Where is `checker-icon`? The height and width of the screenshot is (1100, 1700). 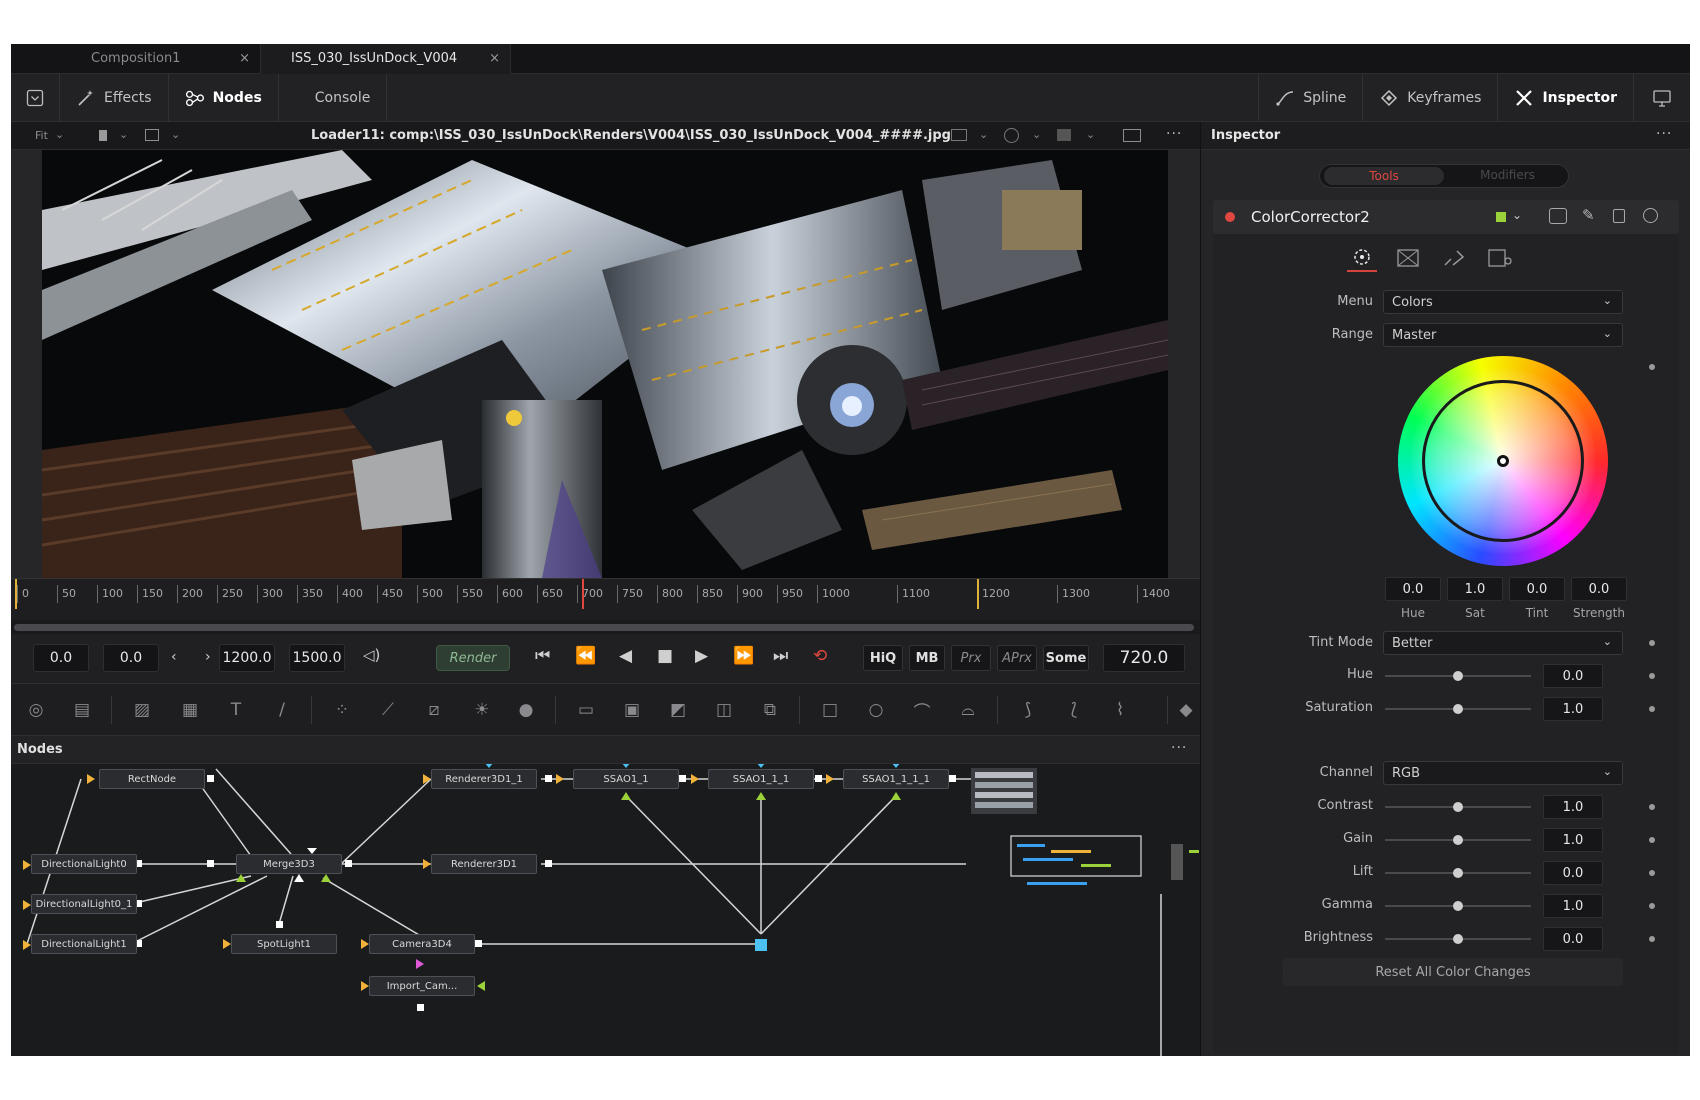 checker-icon is located at coordinates (1064, 135).